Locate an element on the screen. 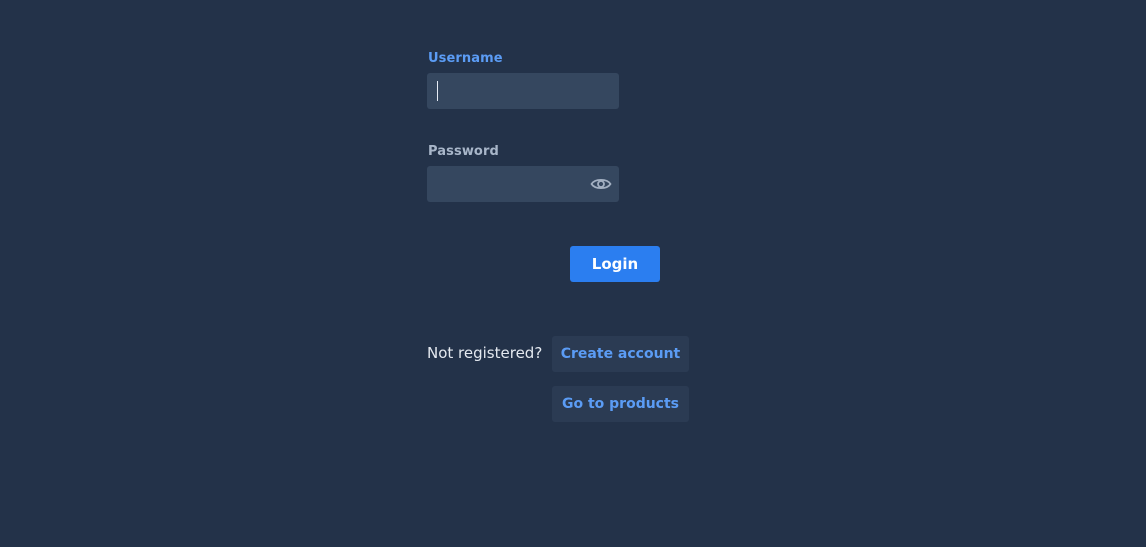 The height and width of the screenshot is (547, 1146). password-label: Password is located at coordinates (463, 151).